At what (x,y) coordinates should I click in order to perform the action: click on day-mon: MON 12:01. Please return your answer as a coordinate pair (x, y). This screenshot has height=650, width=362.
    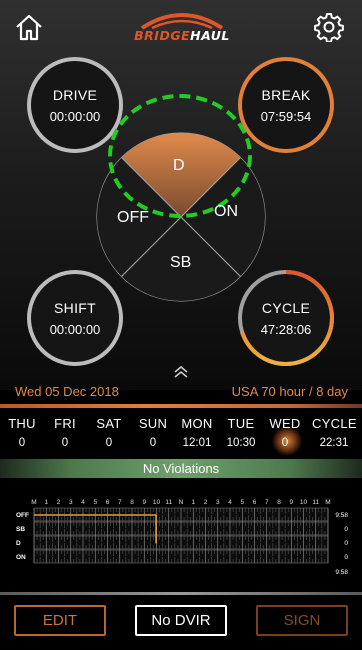
    Looking at the image, I should click on (197, 429).